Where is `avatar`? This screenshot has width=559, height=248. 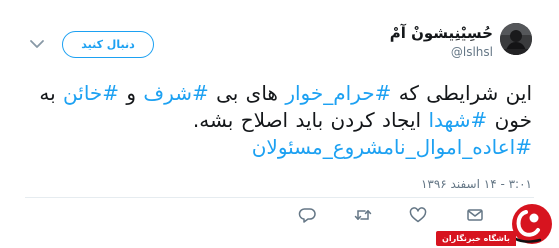
avatar is located at coordinates (516, 39).